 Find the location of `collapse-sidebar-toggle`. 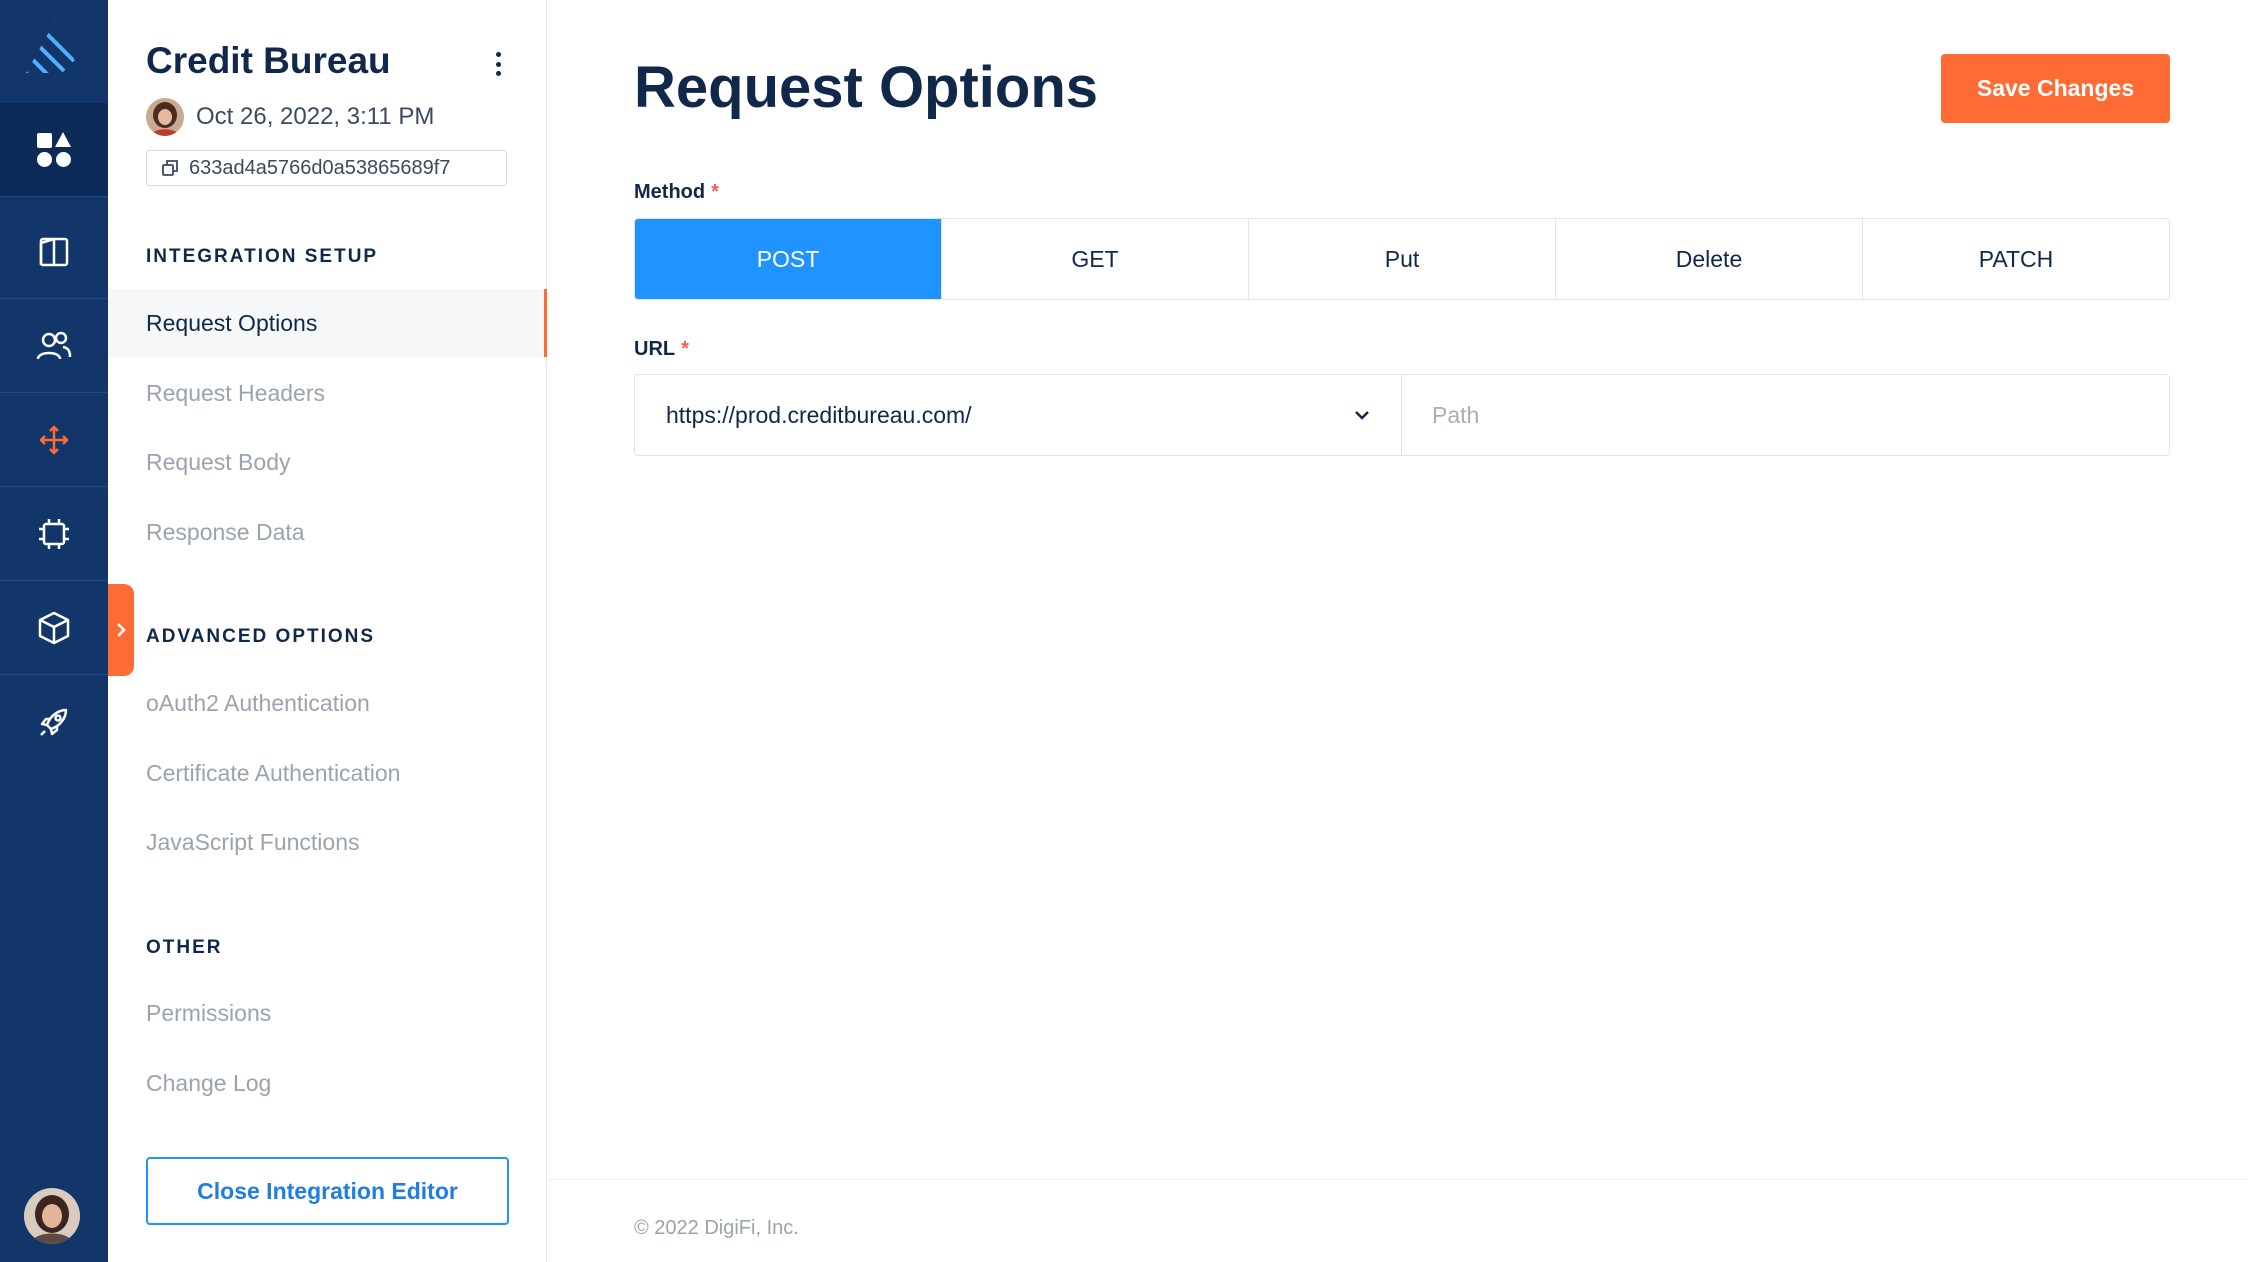

collapse-sidebar-toggle is located at coordinates (121, 630).